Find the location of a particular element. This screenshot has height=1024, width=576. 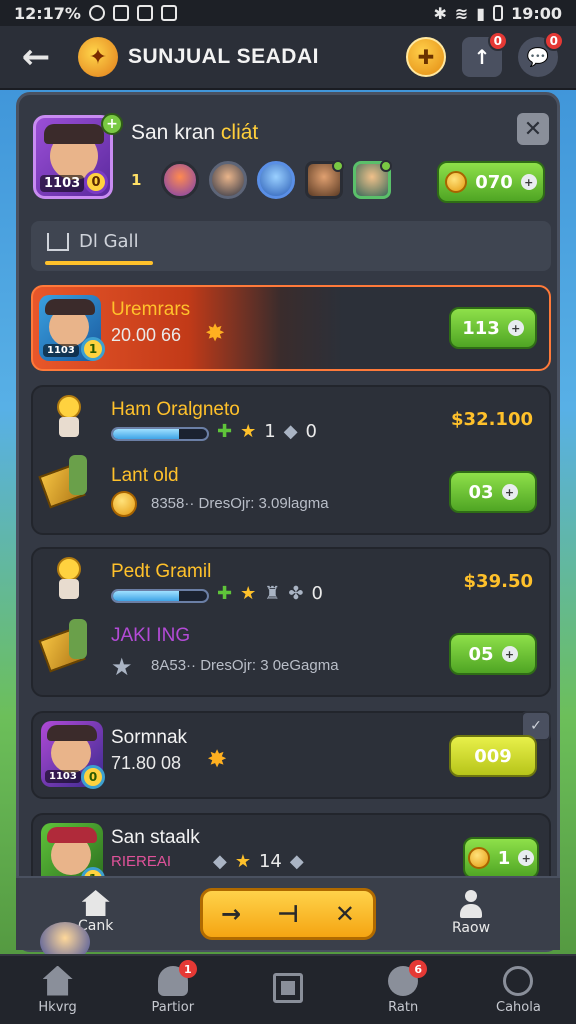

claim-button: 009 is located at coordinates (493, 756).